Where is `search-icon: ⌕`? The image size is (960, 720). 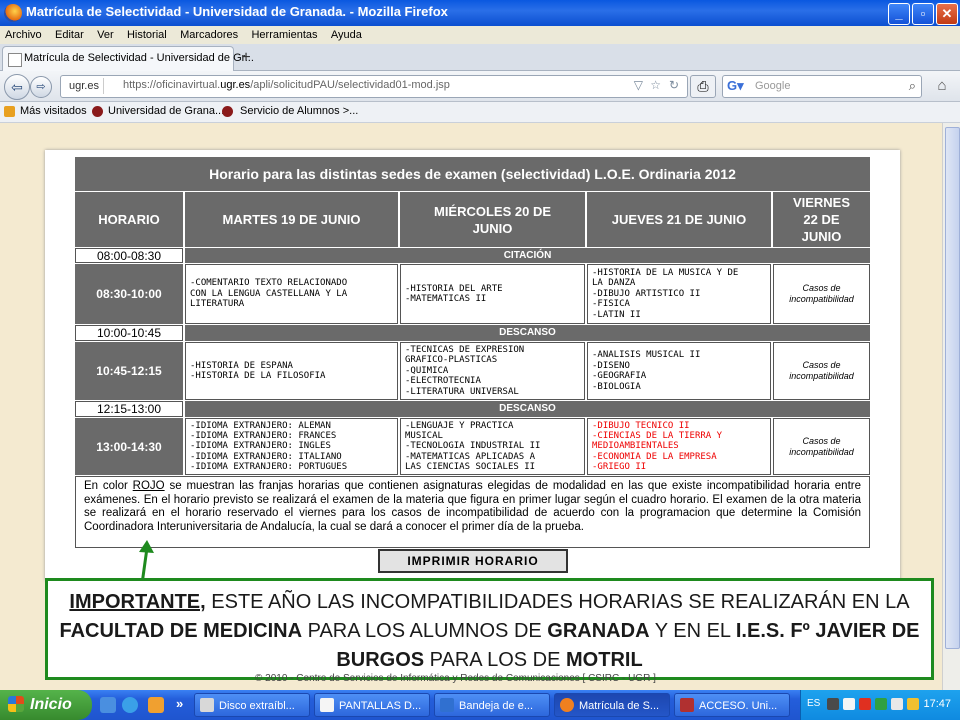 search-icon: ⌕ is located at coordinates (912, 86).